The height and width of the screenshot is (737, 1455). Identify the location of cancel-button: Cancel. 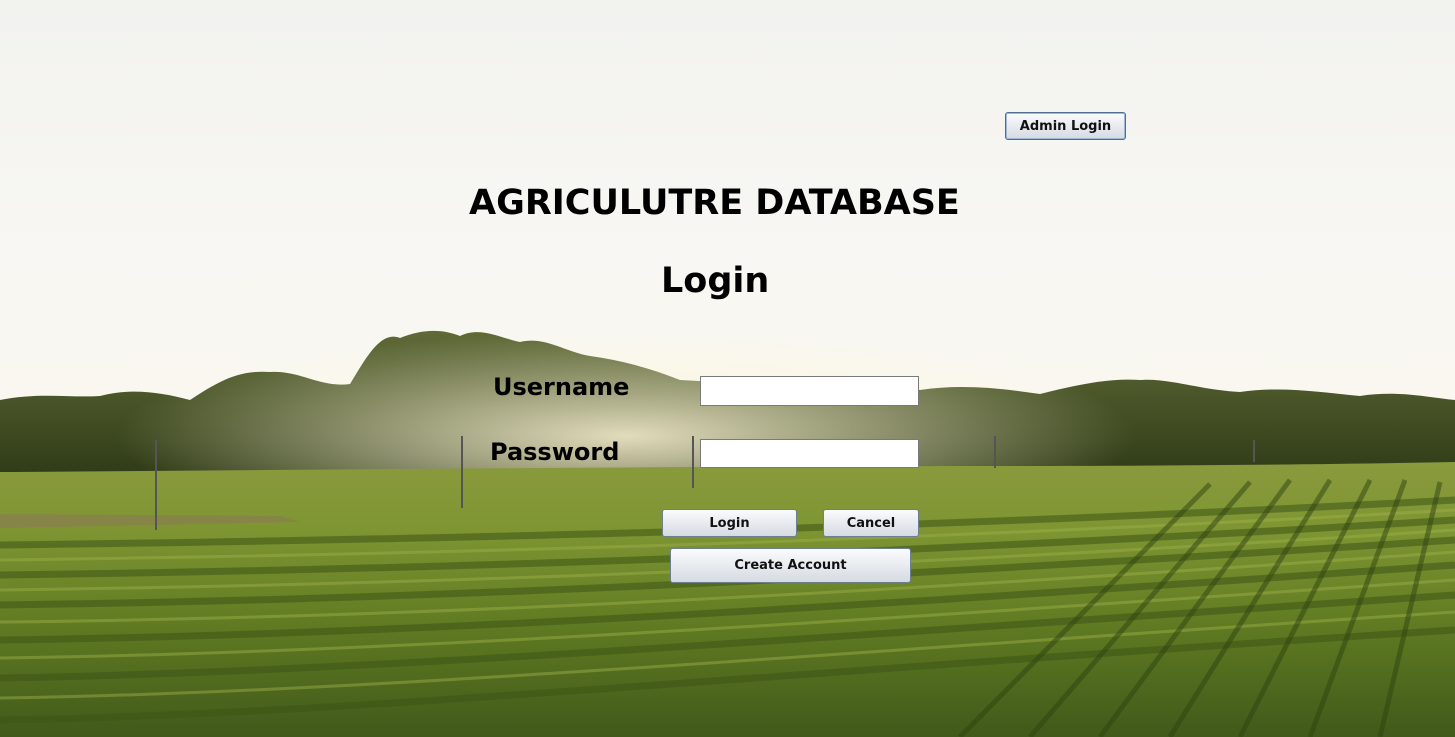
(871, 523).